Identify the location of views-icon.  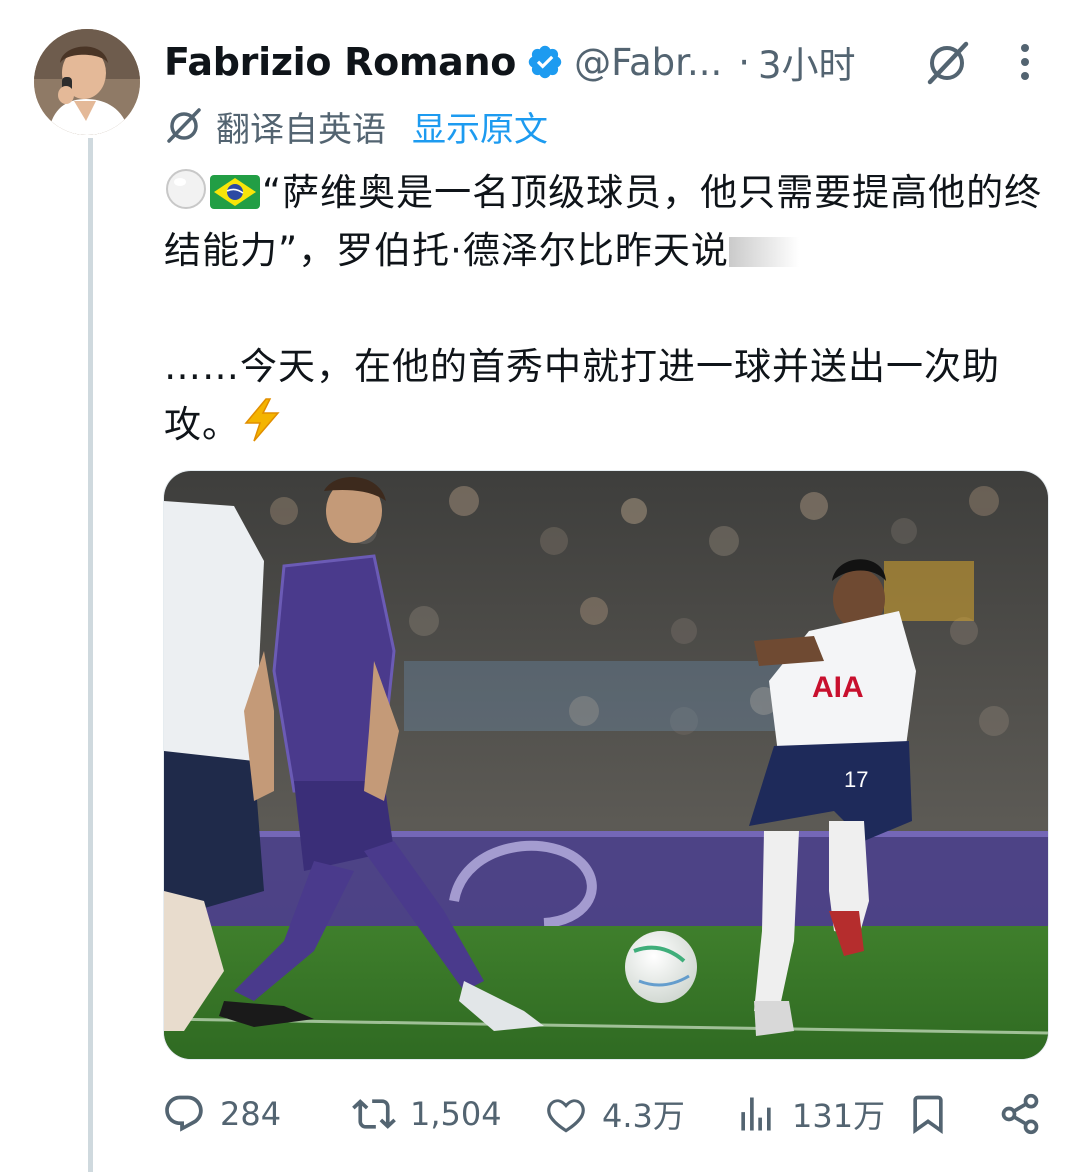
(756, 1114).